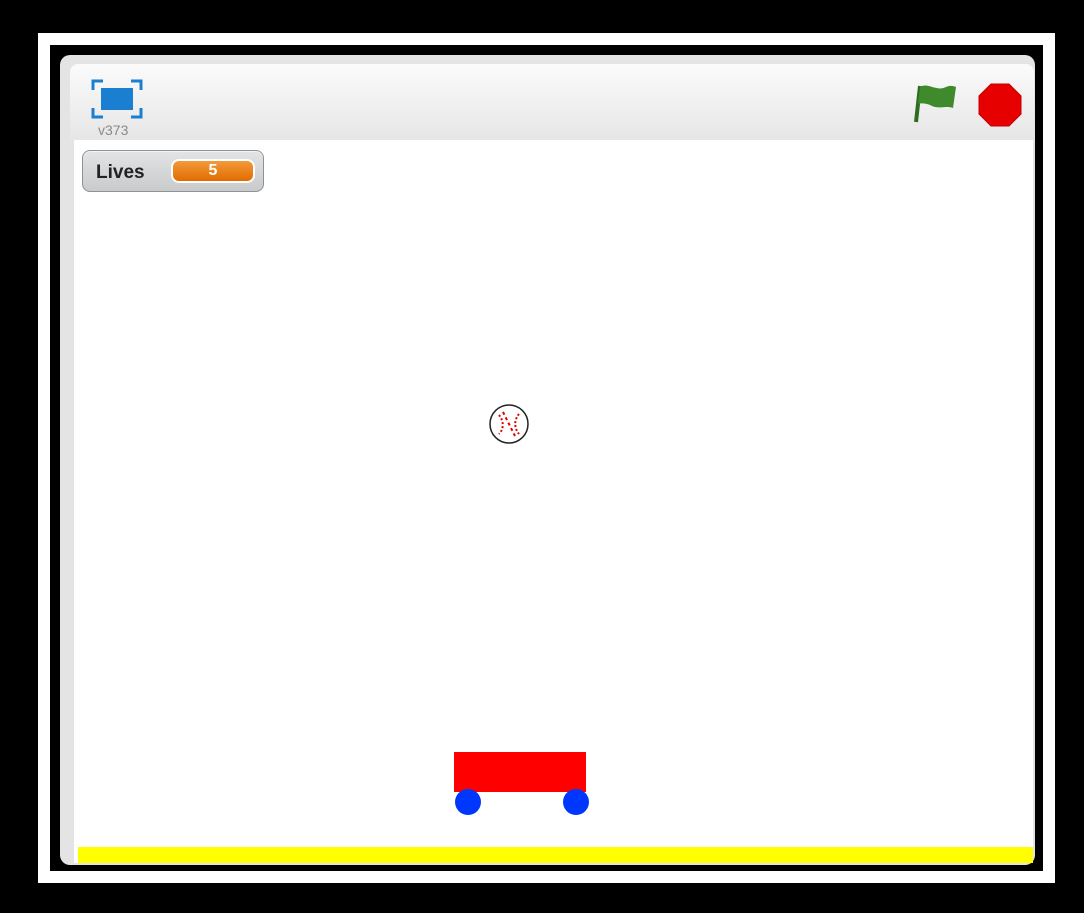  What do you see at coordinates (113, 130) in the screenshot?
I see `version-label: v373` at bounding box center [113, 130].